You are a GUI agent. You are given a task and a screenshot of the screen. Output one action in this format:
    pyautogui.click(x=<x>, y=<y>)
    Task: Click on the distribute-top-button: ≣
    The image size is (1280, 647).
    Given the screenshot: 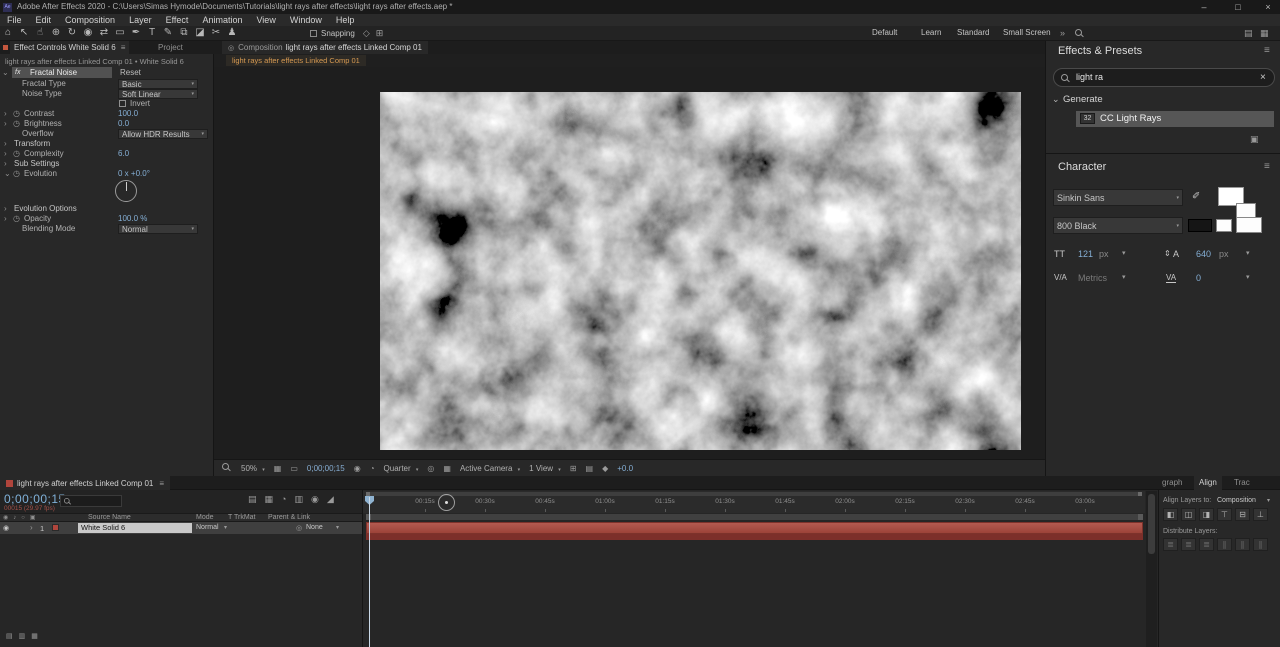 What is the action you would take?
    pyautogui.click(x=1170, y=544)
    